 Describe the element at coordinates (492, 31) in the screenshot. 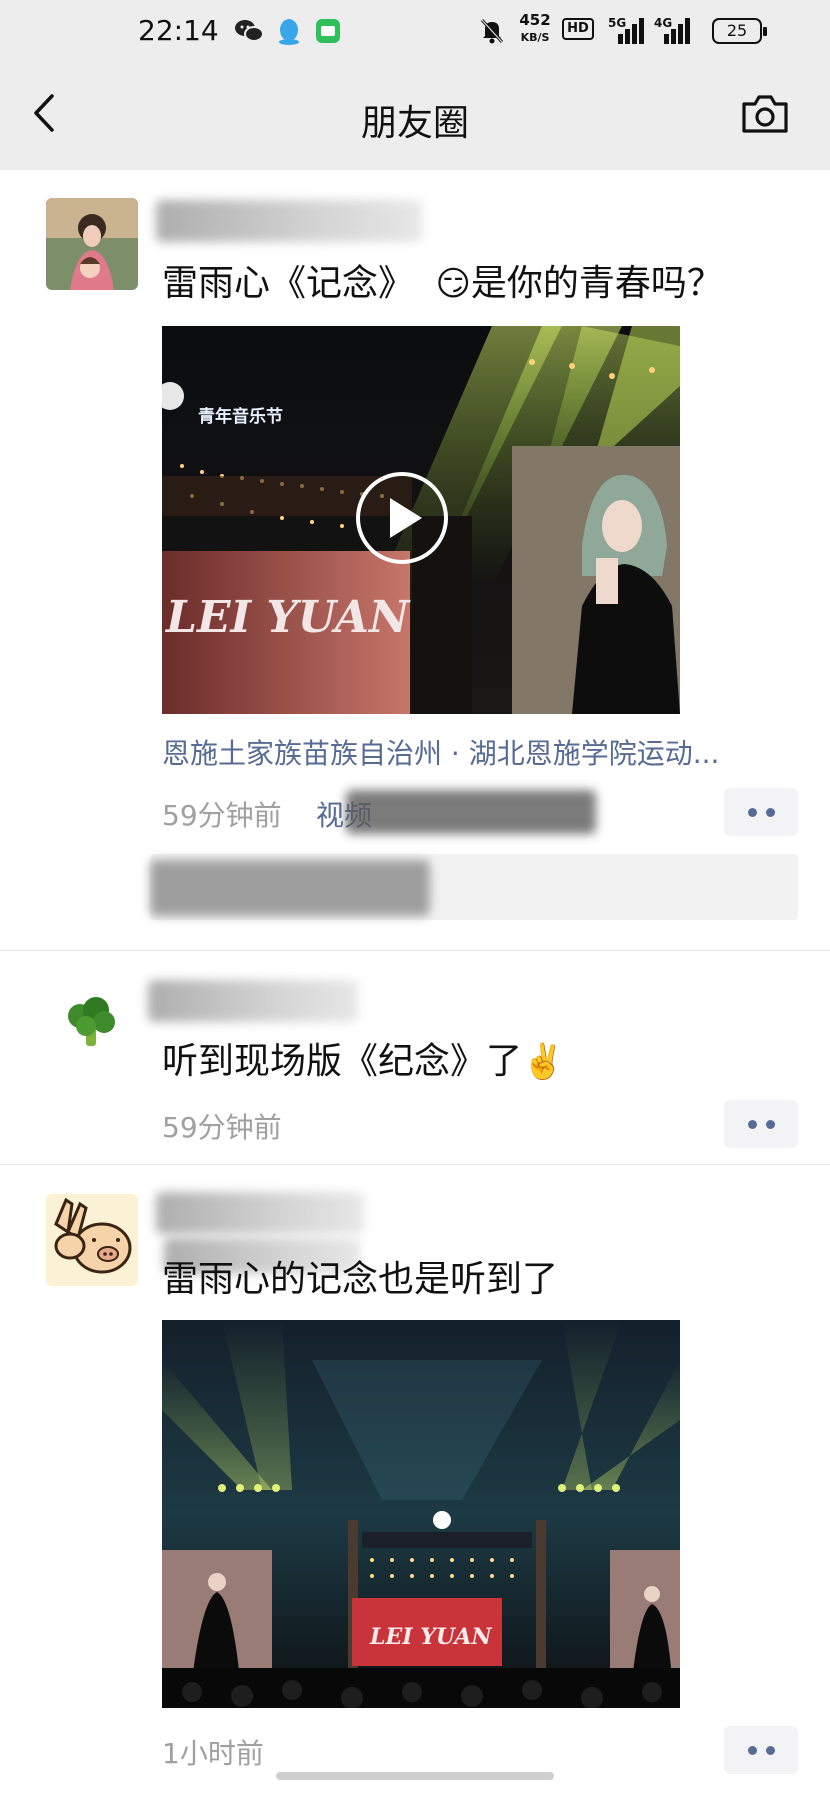

I see `mute-bell-icon` at that location.